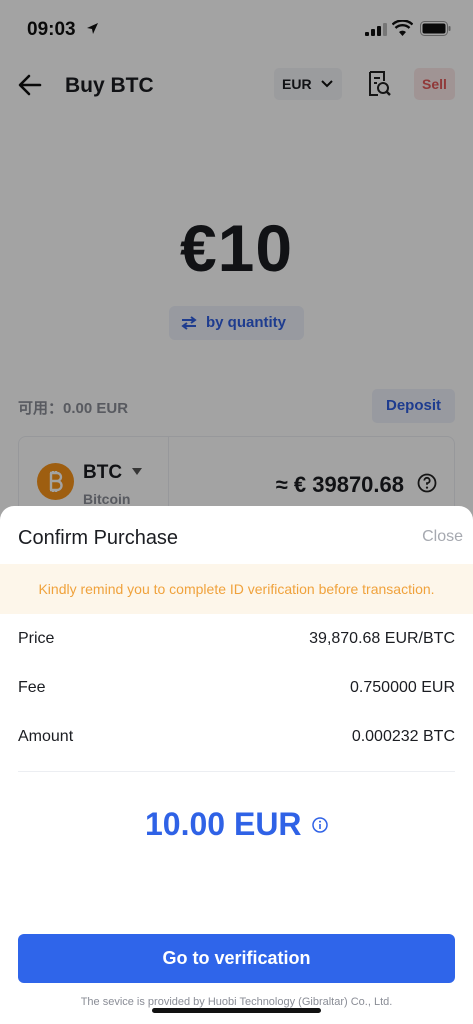 Image resolution: width=473 pixels, height=1024 pixels. I want to click on amount-value: 0.000232 BTC, so click(403, 736).